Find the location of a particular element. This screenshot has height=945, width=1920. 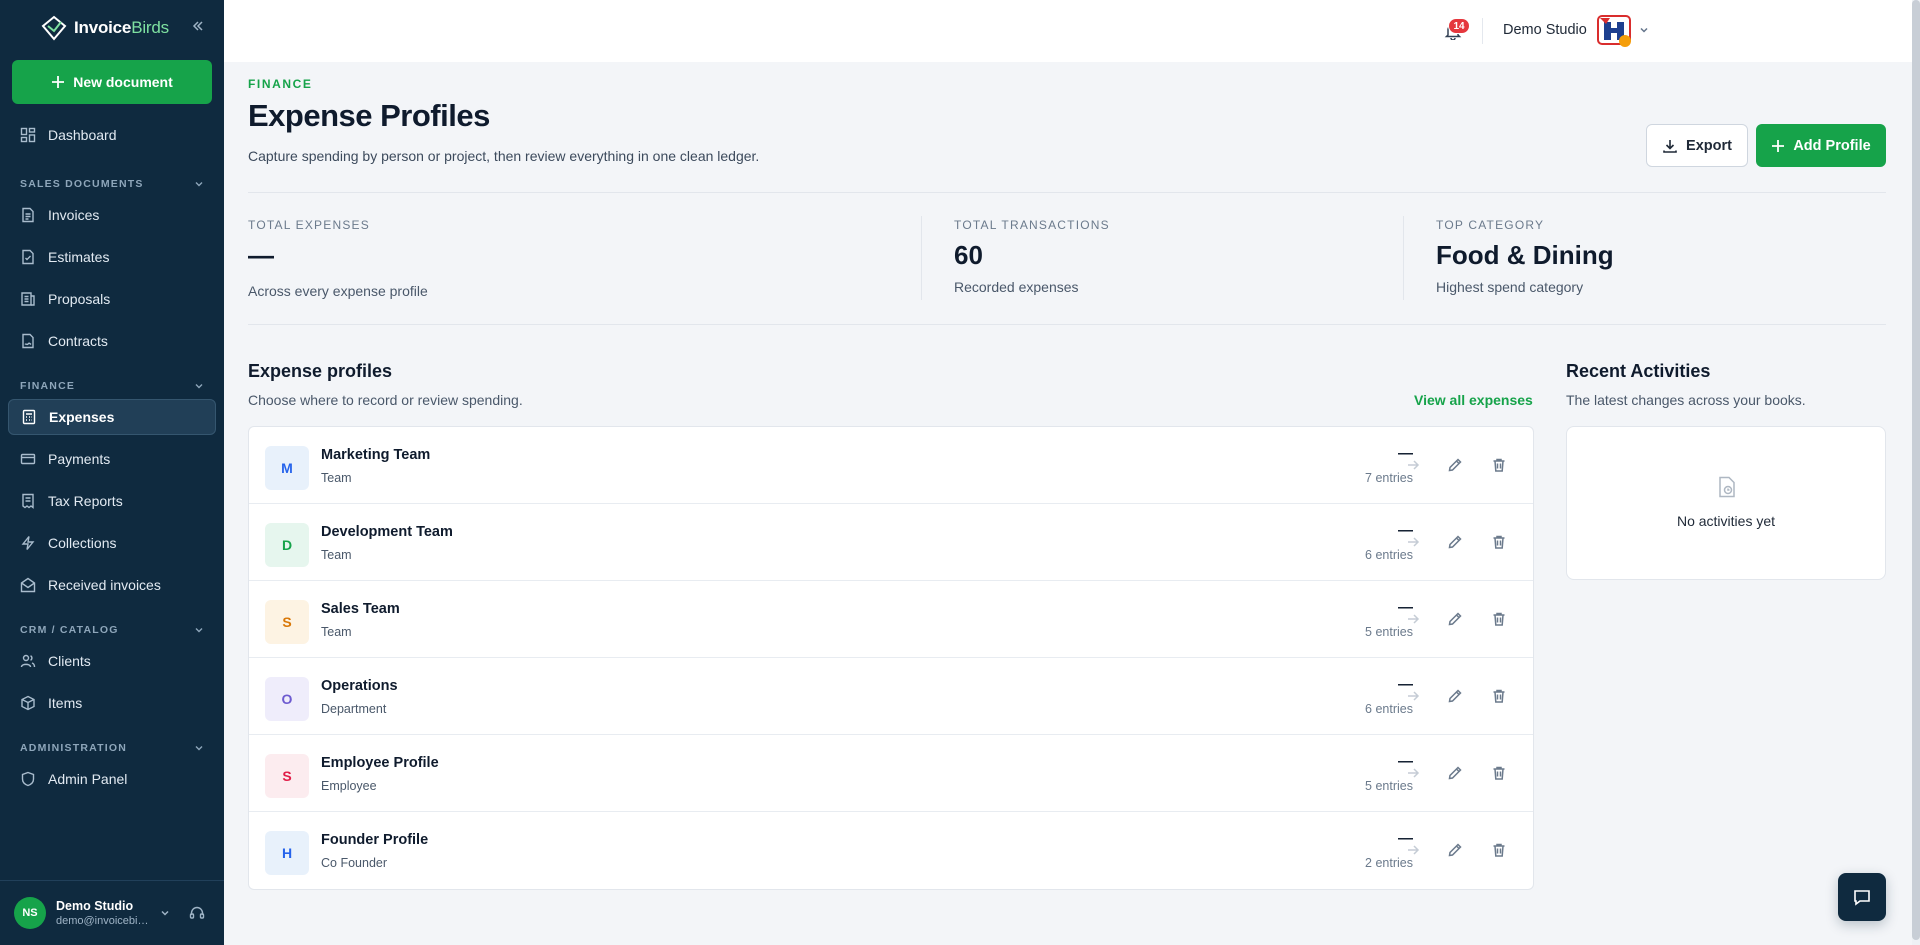

profile-row: M Marketing Team Team — 7 entries is located at coordinates (891, 465).